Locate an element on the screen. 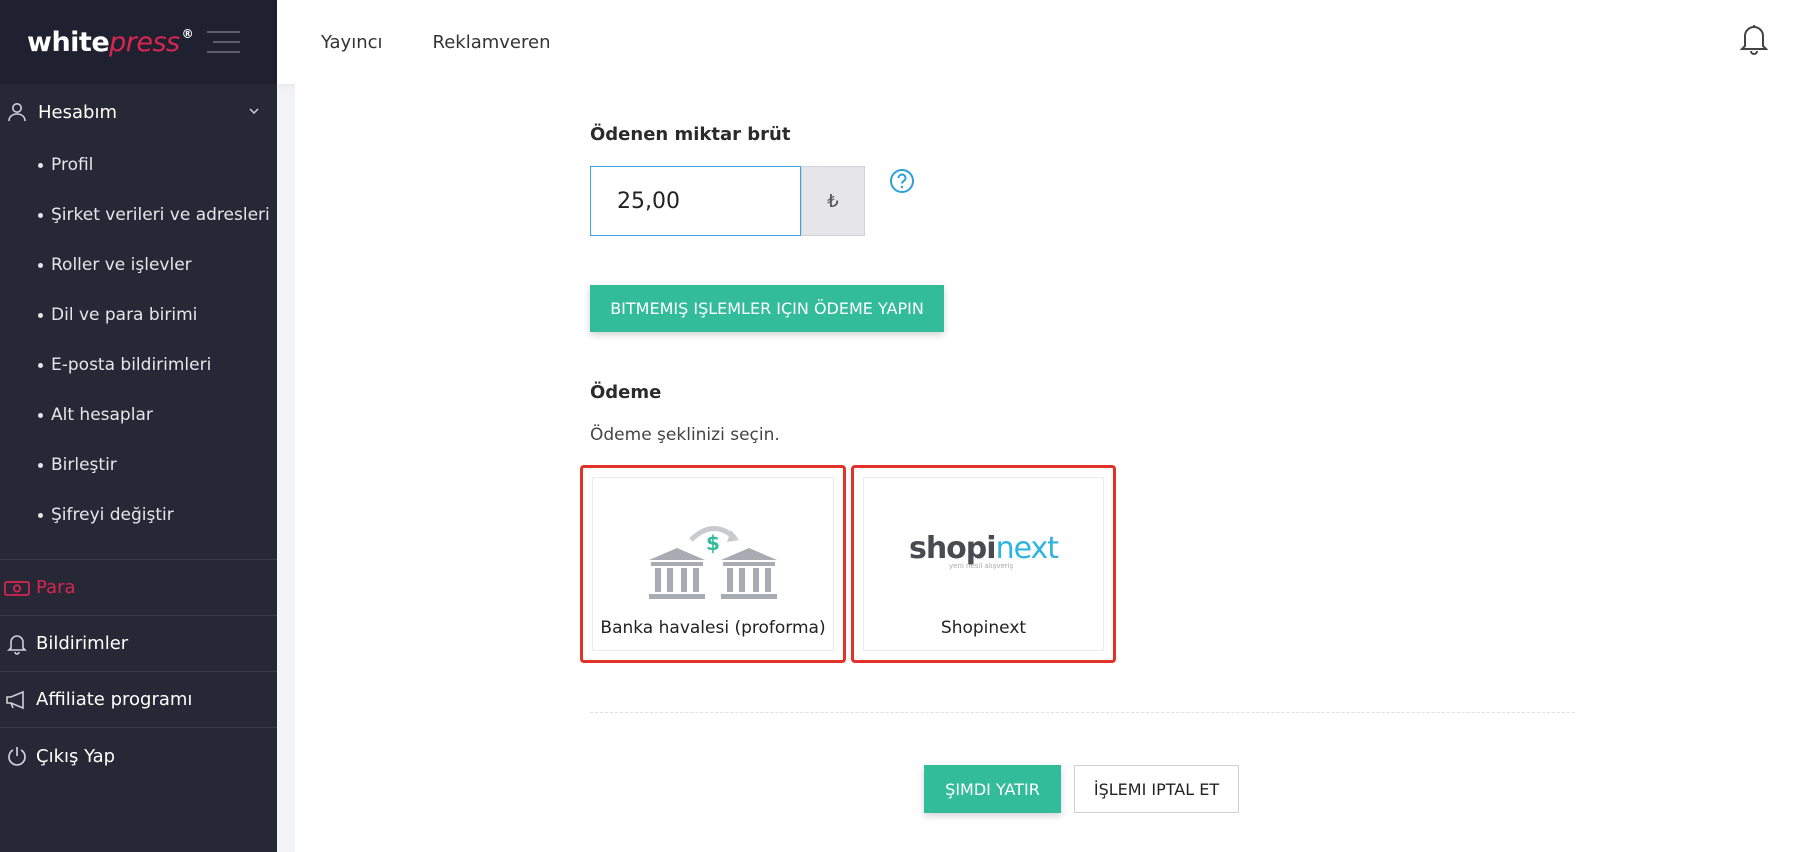 This screenshot has height=852, width=1811. sidebar-item-label: Hesabım is located at coordinates (77, 112).